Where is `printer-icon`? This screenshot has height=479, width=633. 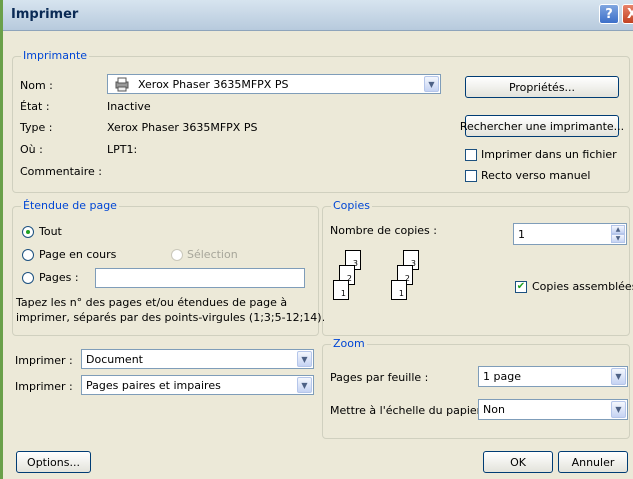
printer-icon is located at coordinates (122, 84).